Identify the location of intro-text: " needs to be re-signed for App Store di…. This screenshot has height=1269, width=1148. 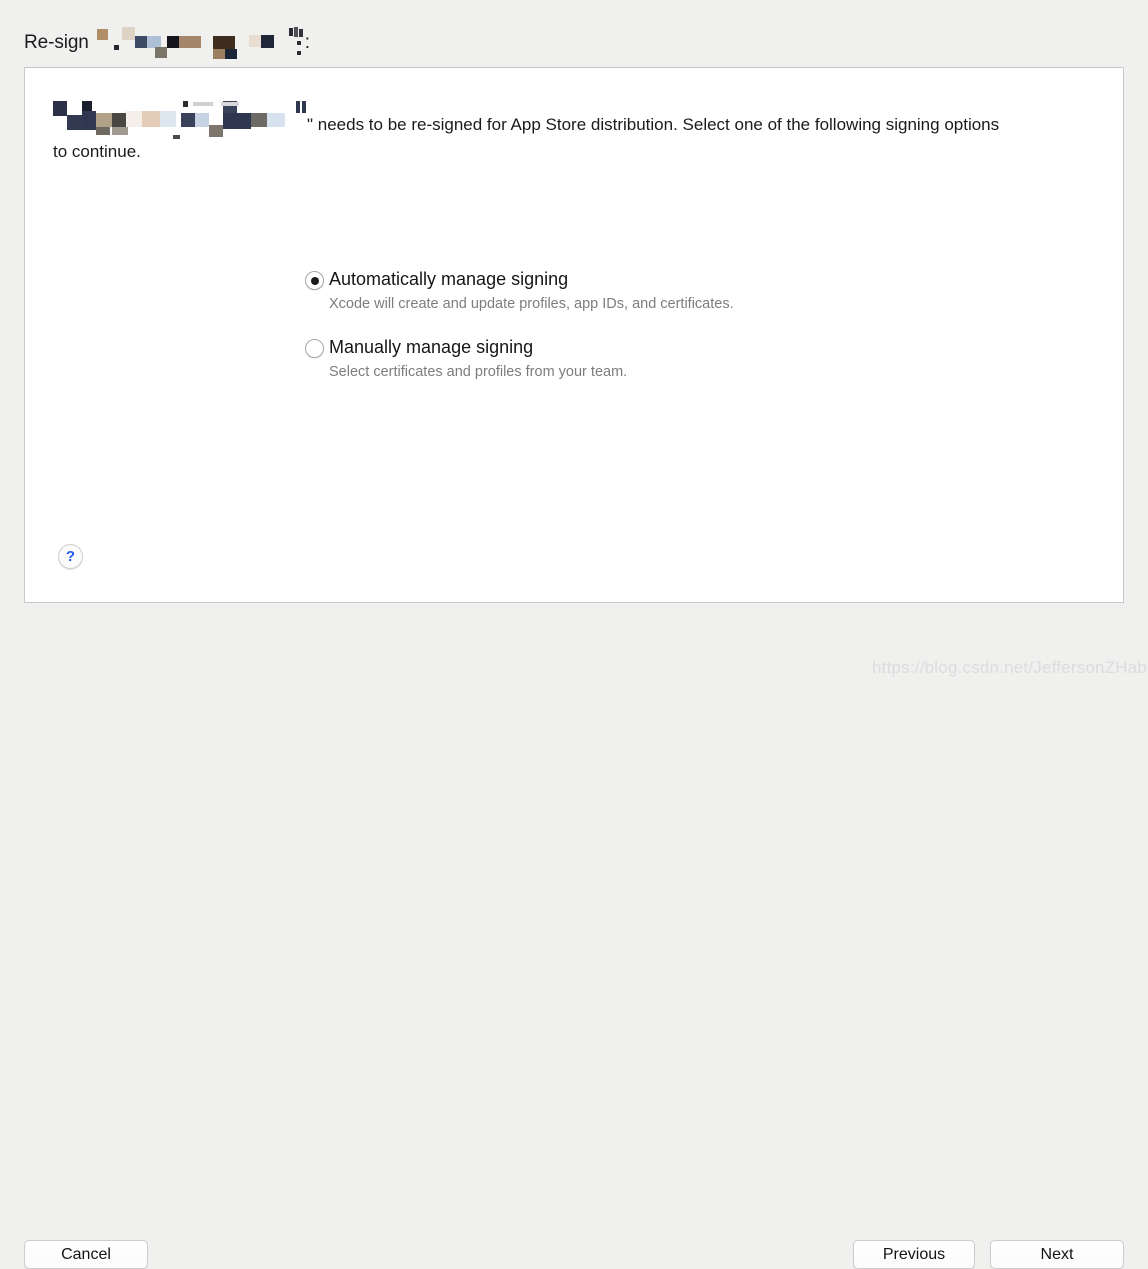
(576, 133).